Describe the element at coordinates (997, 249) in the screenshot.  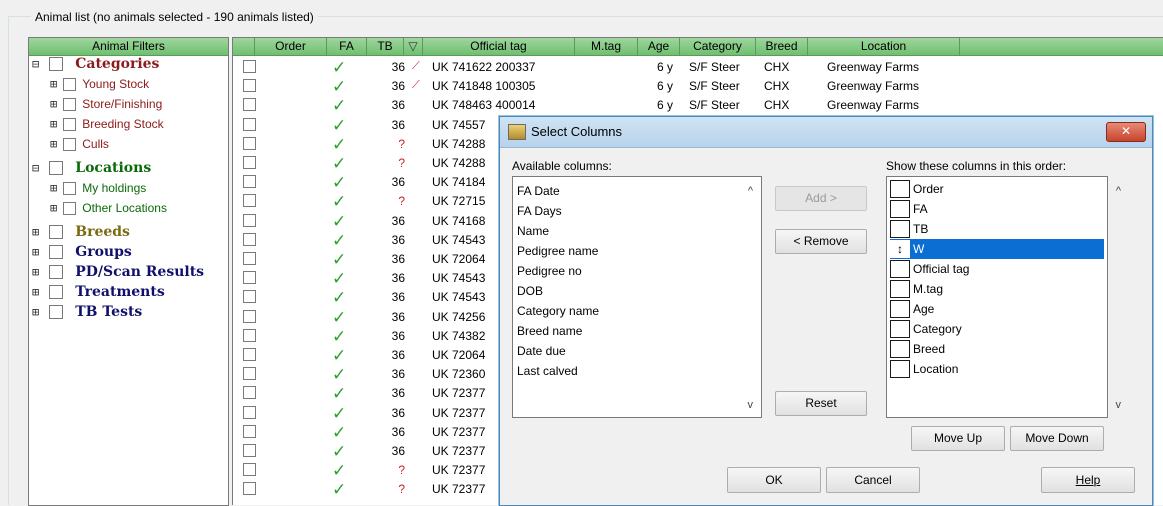
I see `show-column-item: ↕ W` at that location.